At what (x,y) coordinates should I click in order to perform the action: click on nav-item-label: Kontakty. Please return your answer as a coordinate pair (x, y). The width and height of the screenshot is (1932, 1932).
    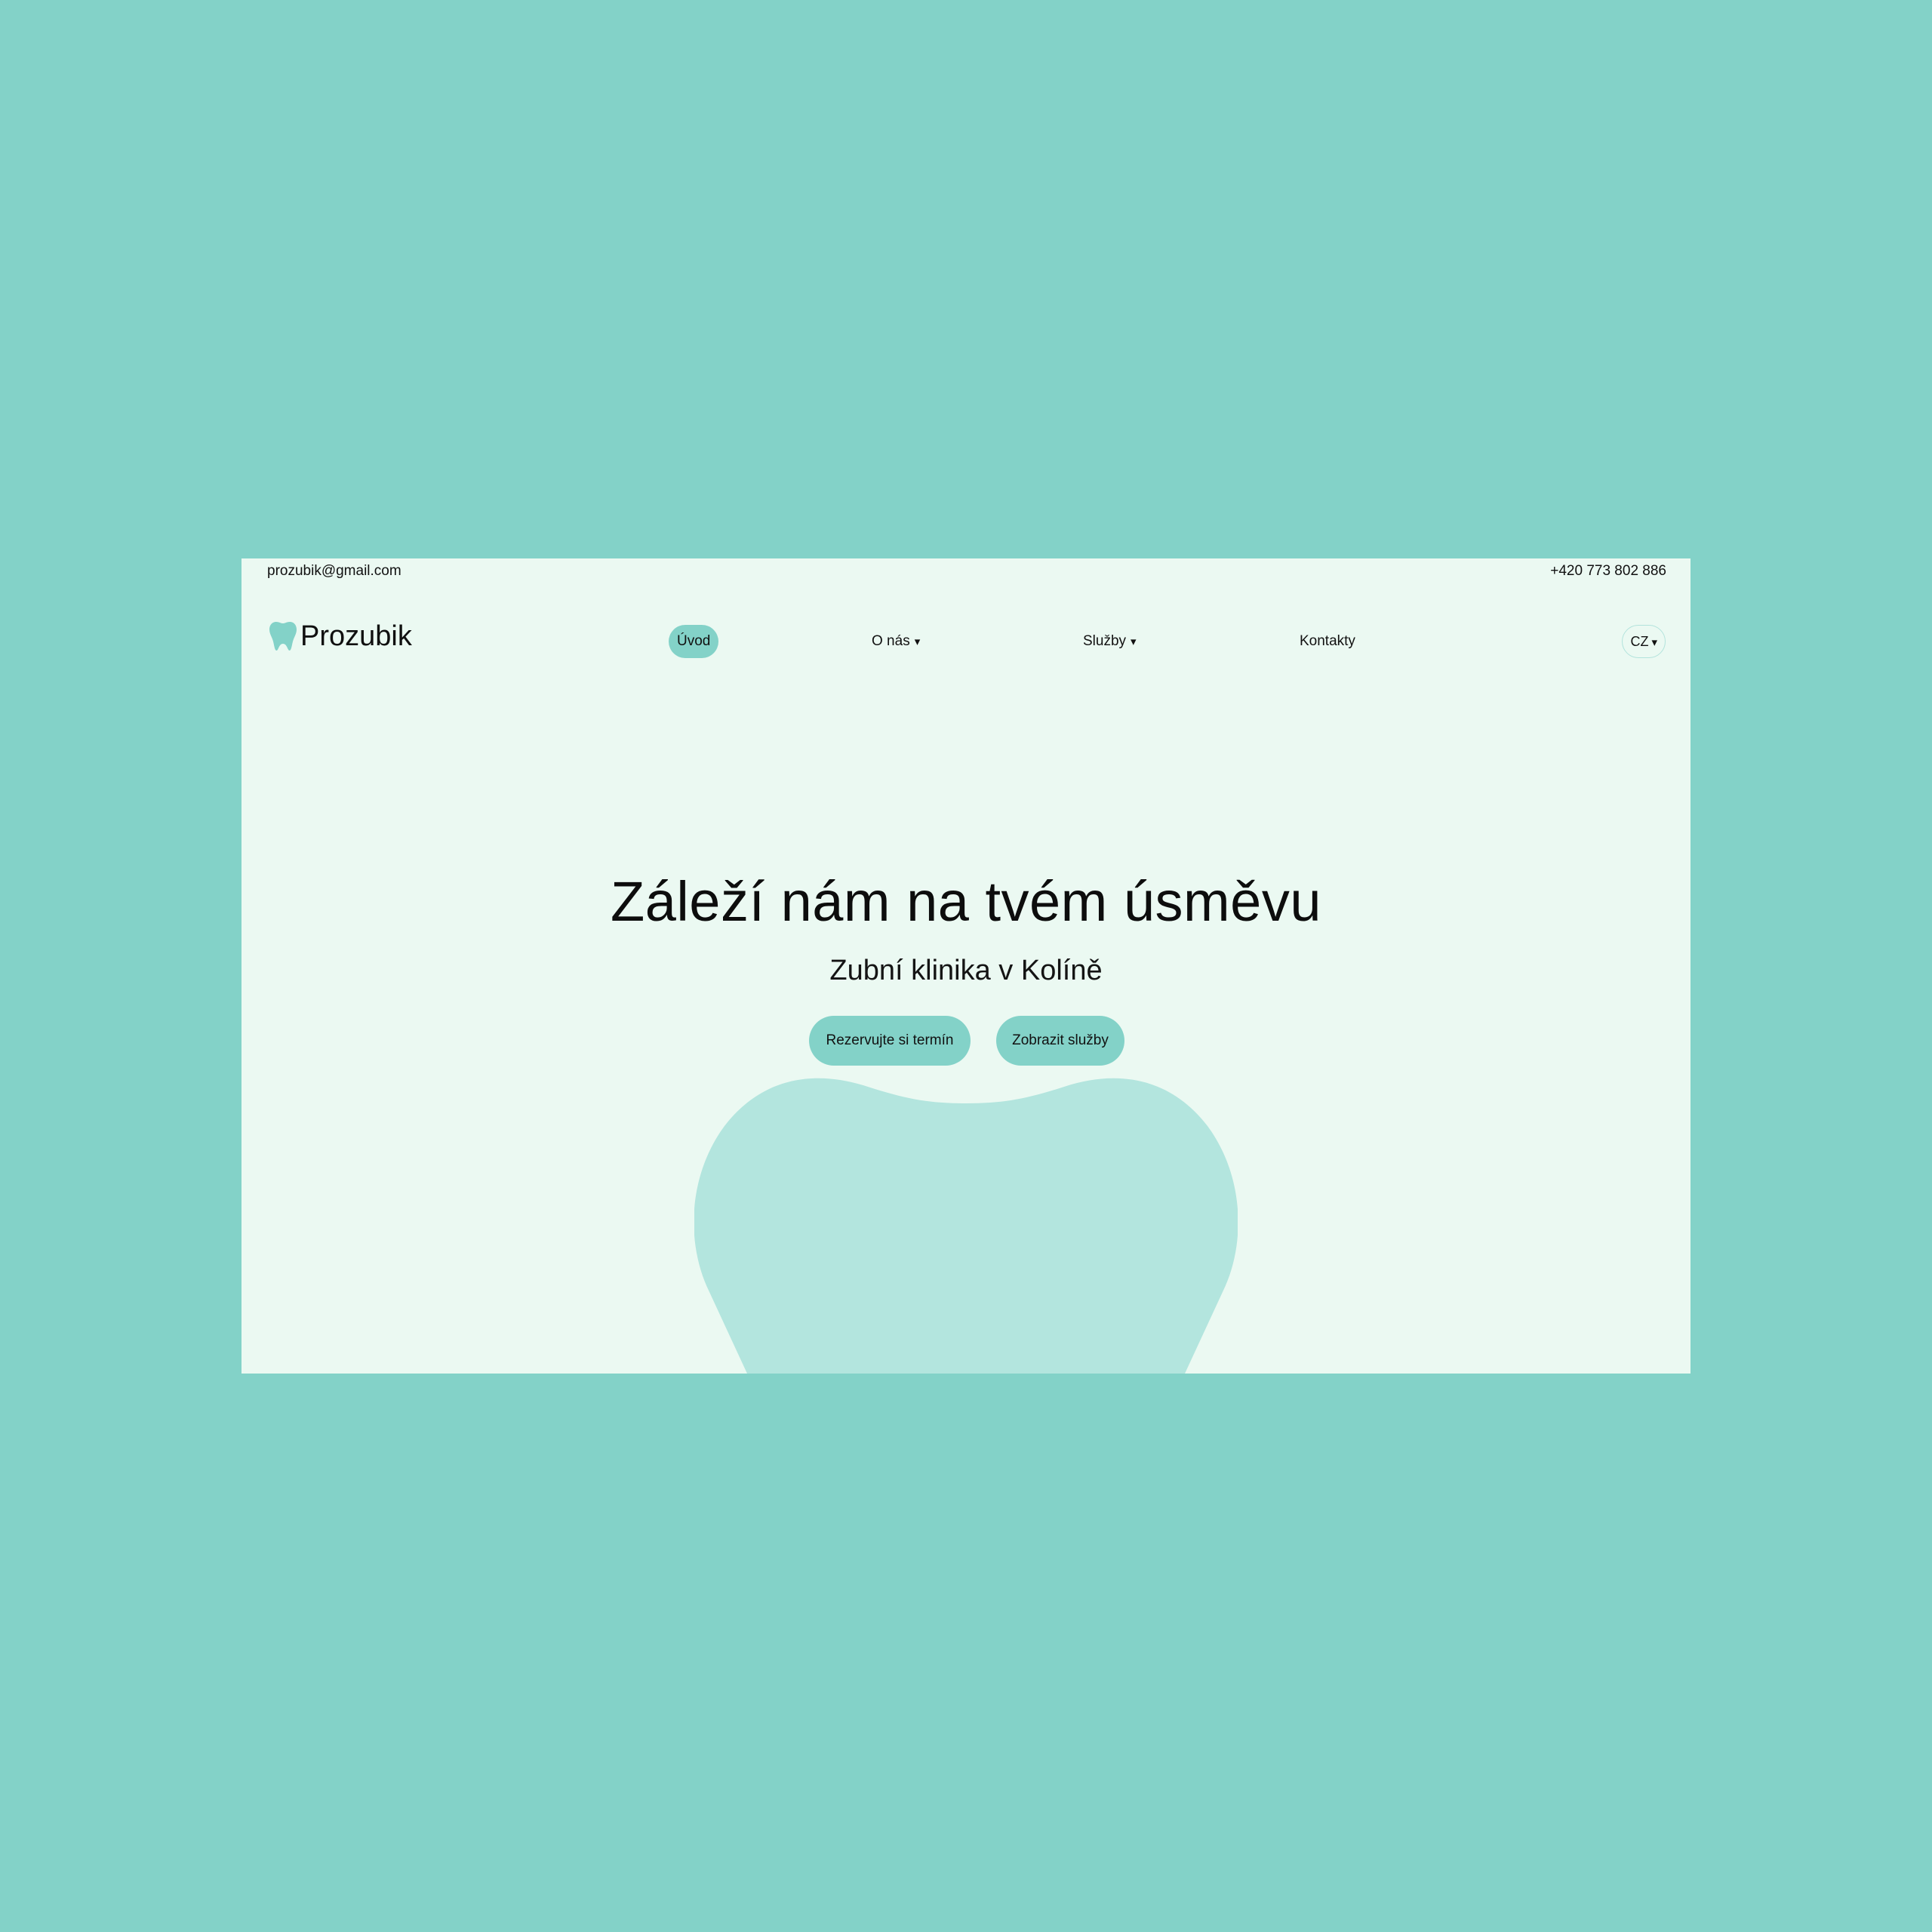
    Looking at the image, I should click on (1327, 641).